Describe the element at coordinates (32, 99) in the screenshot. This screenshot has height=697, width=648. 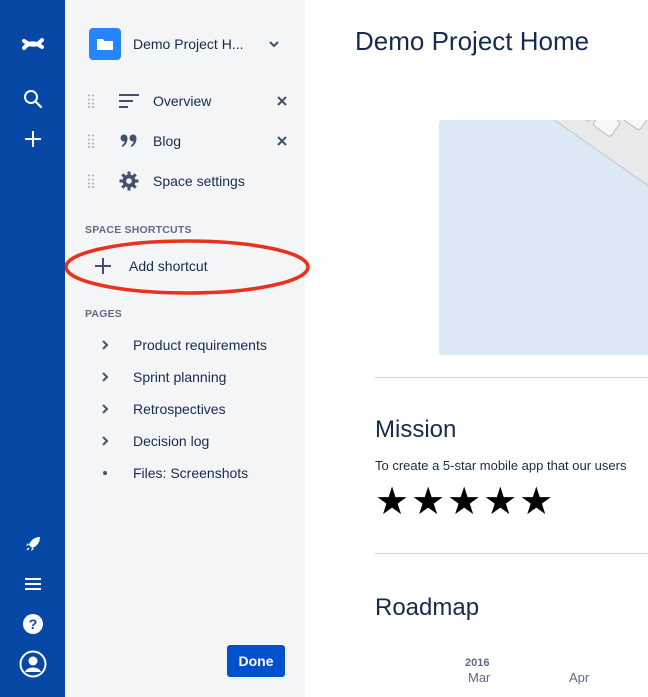
I see `search-icon` at that location.